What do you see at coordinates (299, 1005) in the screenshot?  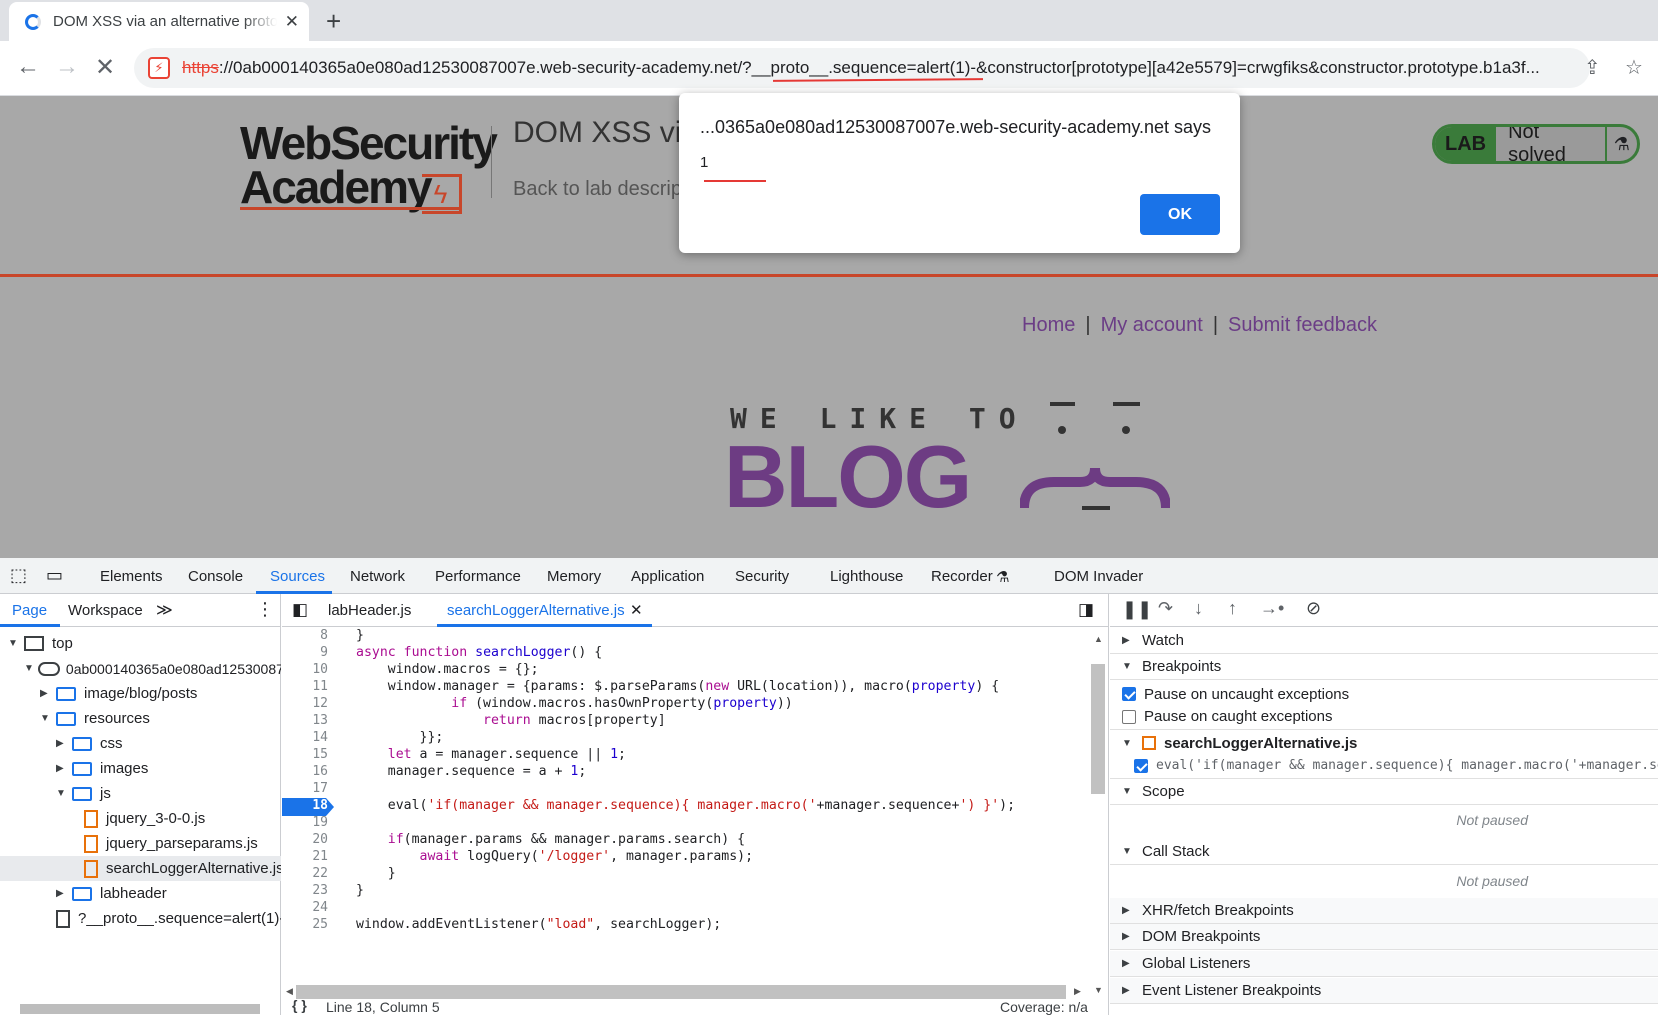 I see `pretty-print-icon: { }` at bounding box center [299, 1005].